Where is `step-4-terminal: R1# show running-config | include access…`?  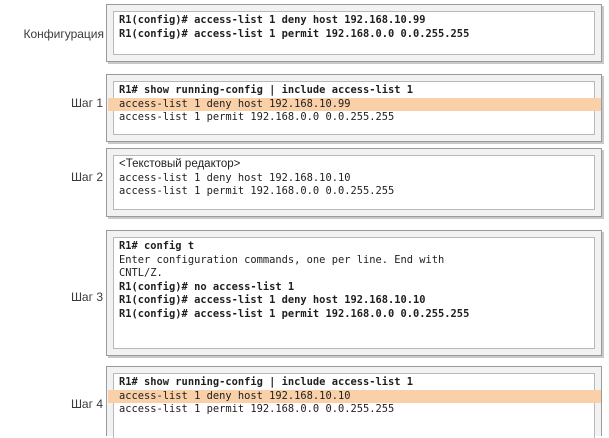
step-4-terminal: R1# show running-config | include access… is located at coordinates (354, 405).